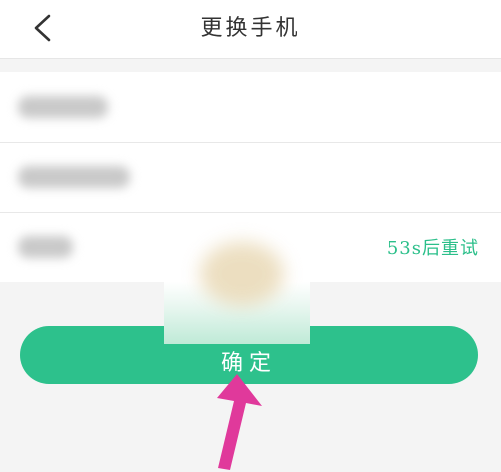 This screenshot has height=472, width=501. I want to click on header-bar: 更换手机, so click(250, 29).